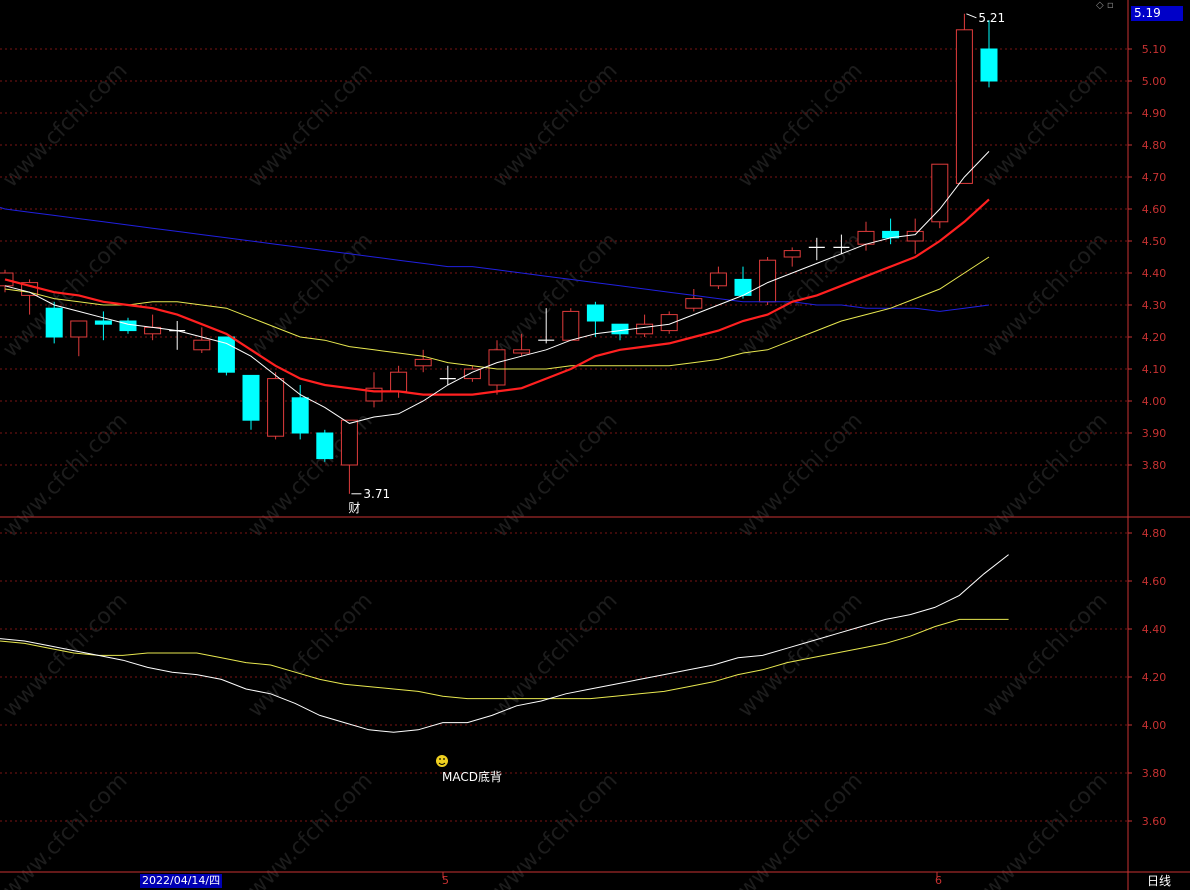 This screenshot has height=890, width=1190. I want to click on indicator-tick-label: 3.80, so click(1154, 773).